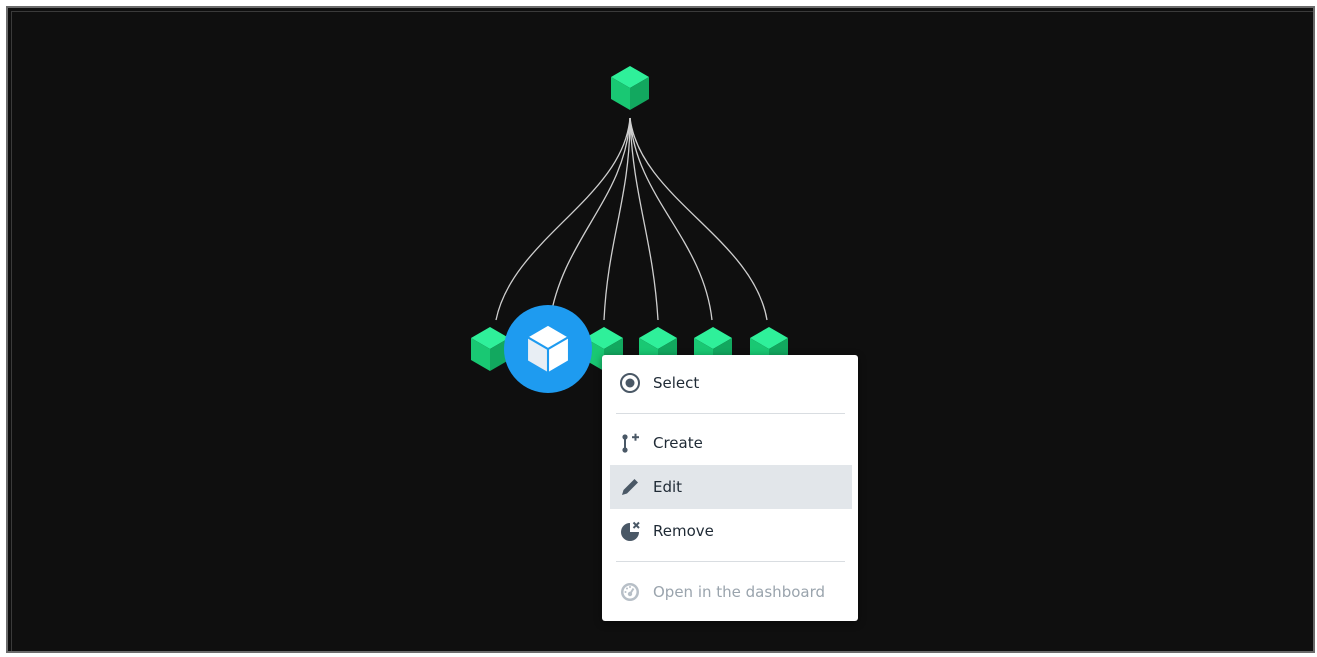 The image size is (1317, 657). What do you see at coordinates (630, 443) in the screenshot?
I see `branch-add-icon` at bounding box center [630, 443].